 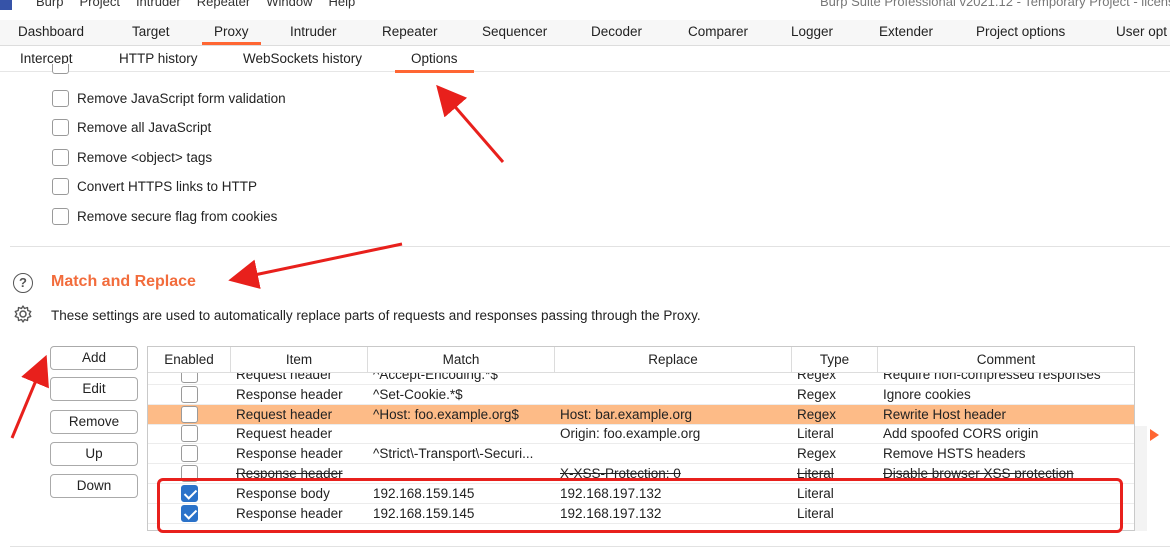 I want to click on cell-replace: 192.168.197.132, so click(x=611, y=513).